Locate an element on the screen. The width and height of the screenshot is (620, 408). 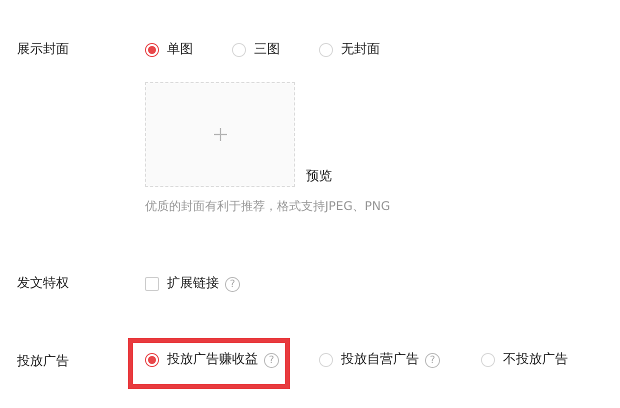
radio-option: 投放广告赚收益 ? is located at coordinates (212, 360).